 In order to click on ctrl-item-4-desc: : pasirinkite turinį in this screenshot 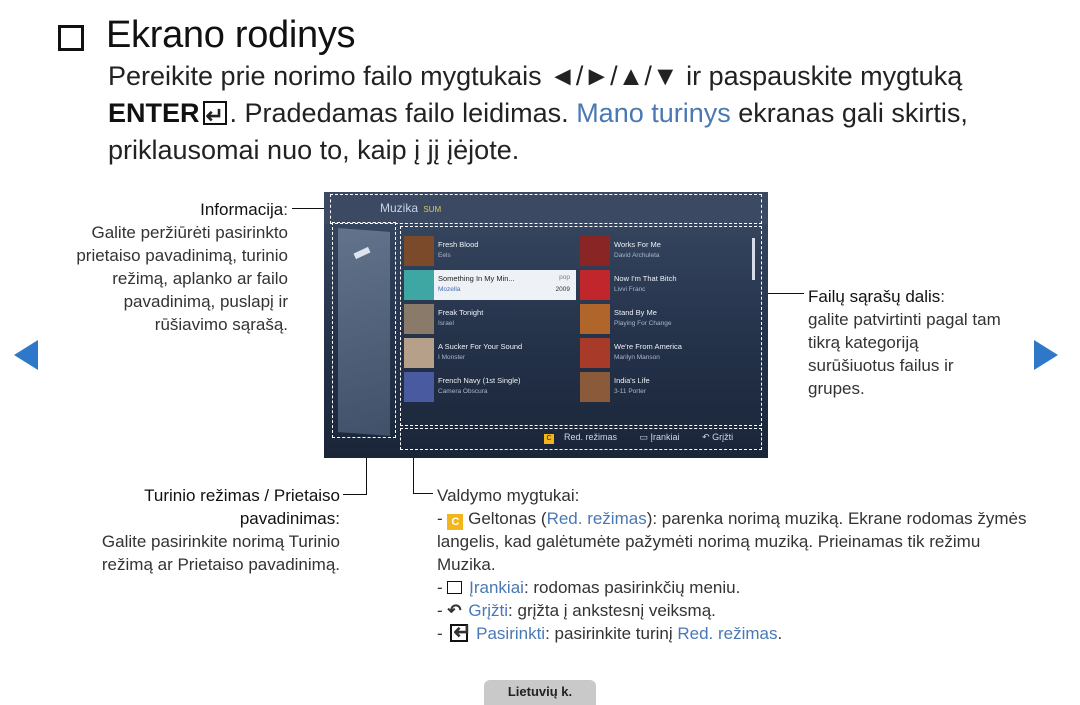, I will do `click(611, 633)`.